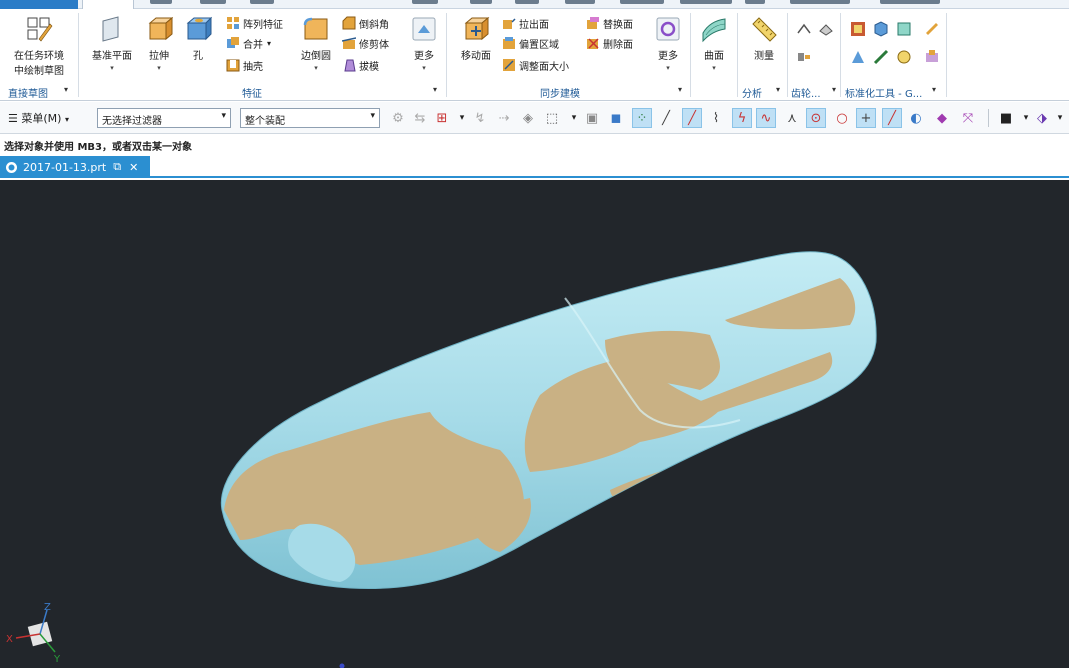  I want to click on unite-button: 合并 ▾, so click(248, 43).